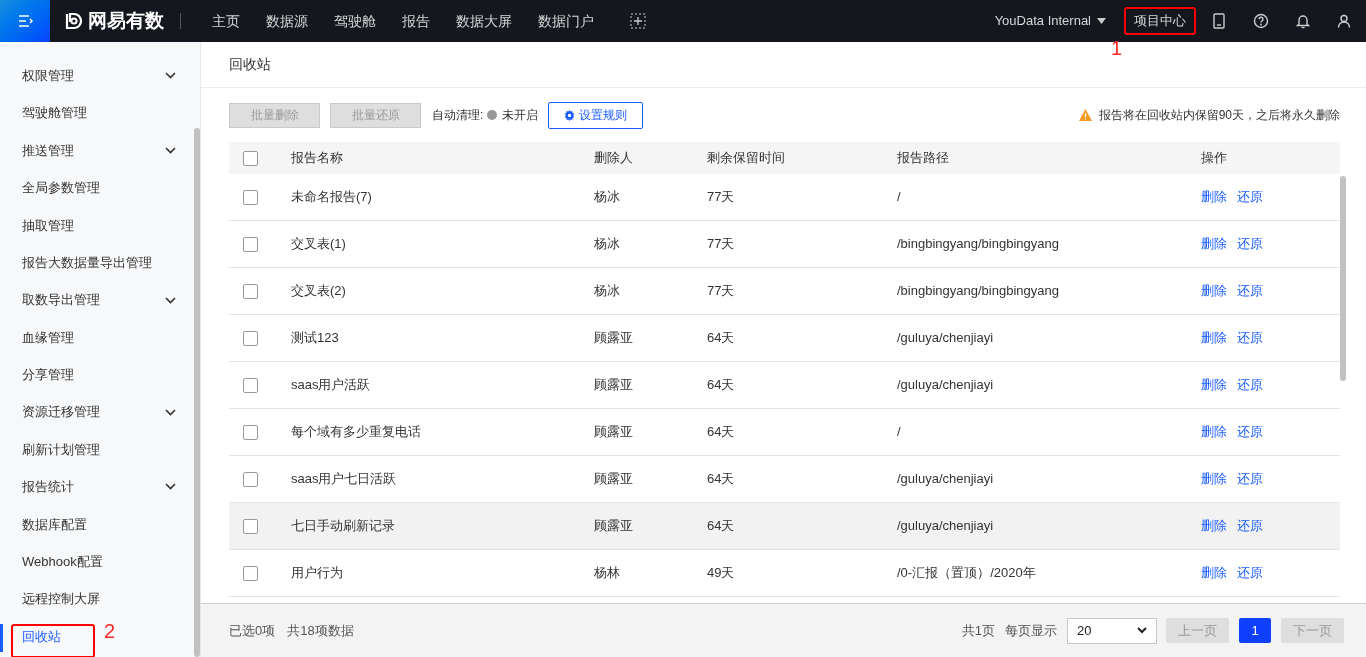  What do you see at coordinates (331, 385) in the screenshot?
I see `table-cell-text: saas用户活跃` at bounding box center [331, 385].